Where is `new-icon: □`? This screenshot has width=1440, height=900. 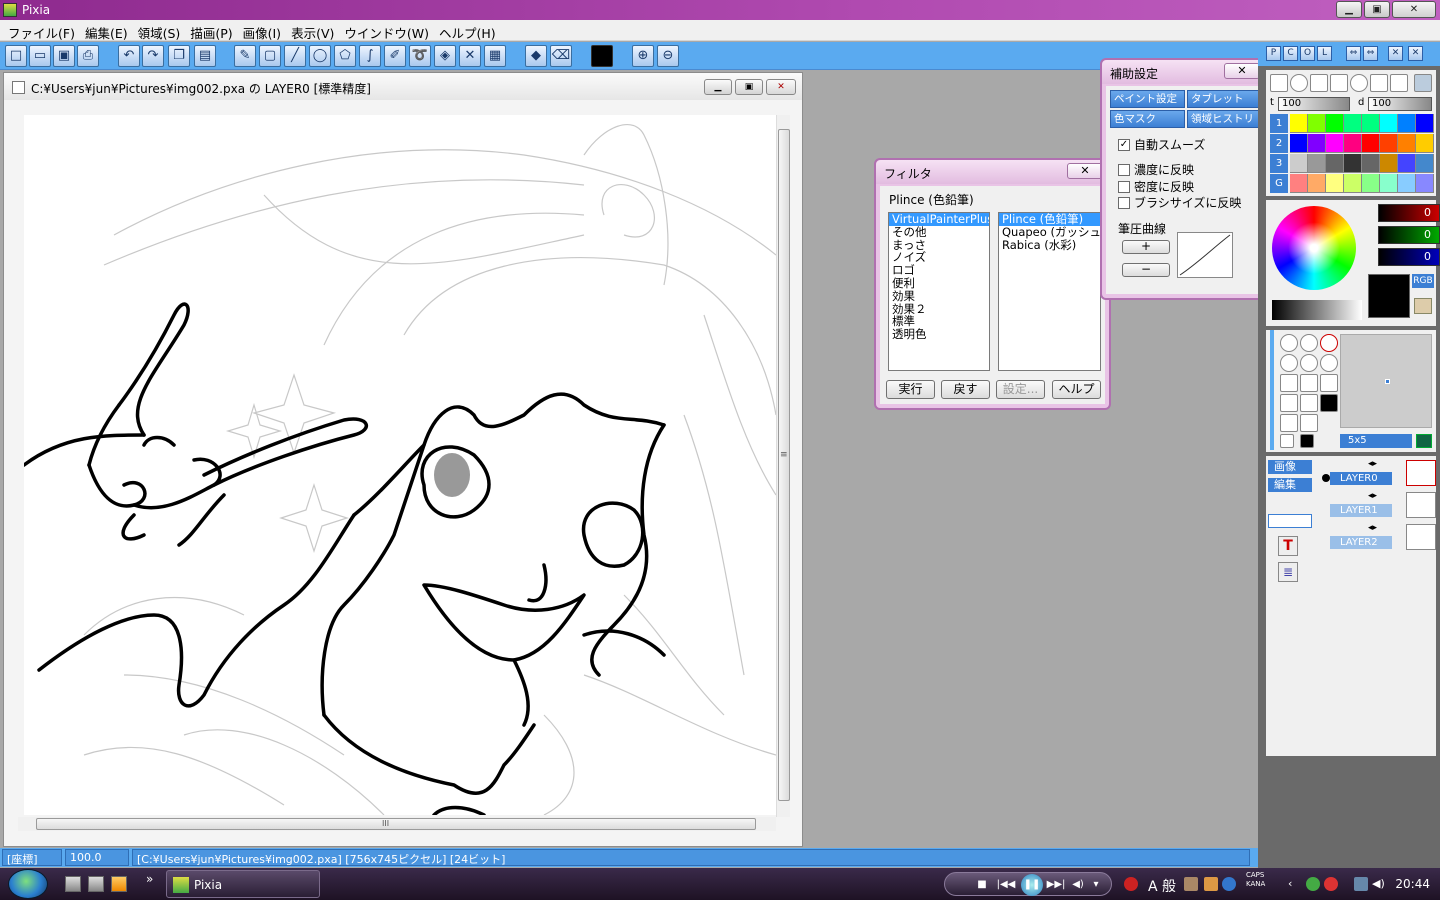
new-icon: □ is located at coordinates (16, 56).